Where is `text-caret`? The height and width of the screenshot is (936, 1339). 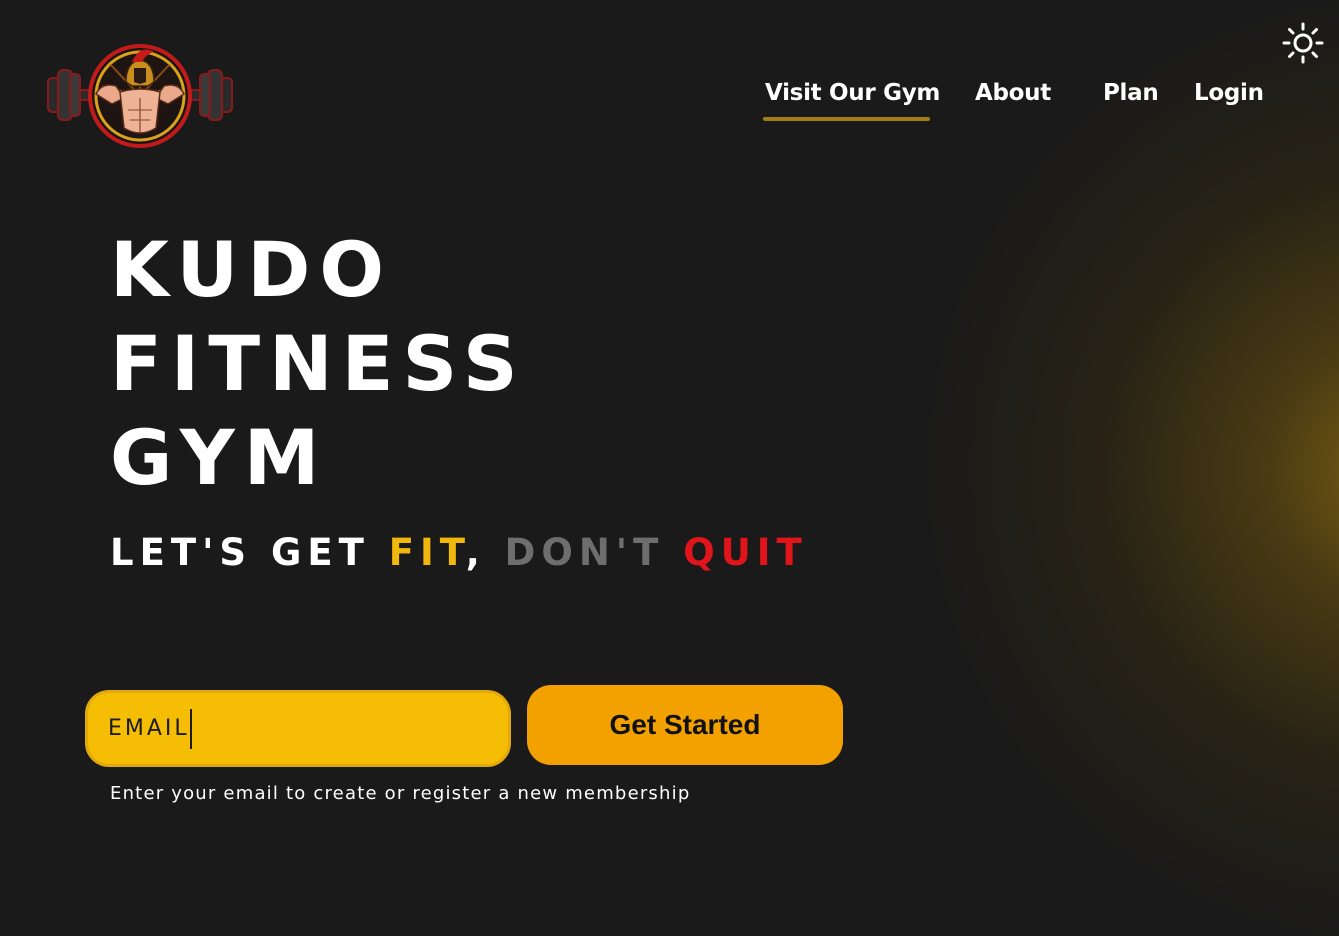
text-caret is located at coordinates (191, 729).